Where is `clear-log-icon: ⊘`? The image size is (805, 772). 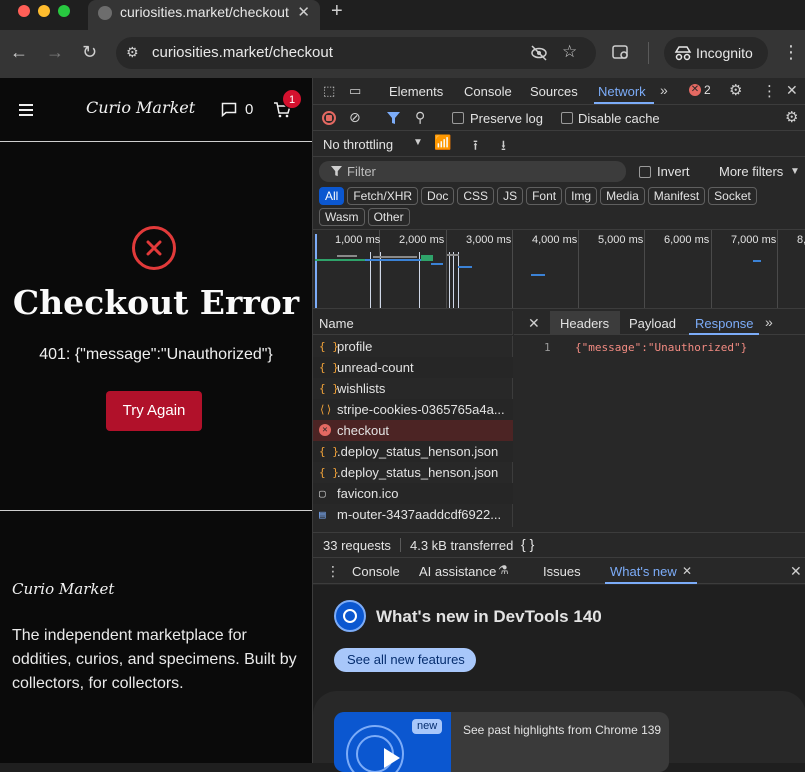 clear-log-icon: ⊘ is located at coordinates (355, 117).